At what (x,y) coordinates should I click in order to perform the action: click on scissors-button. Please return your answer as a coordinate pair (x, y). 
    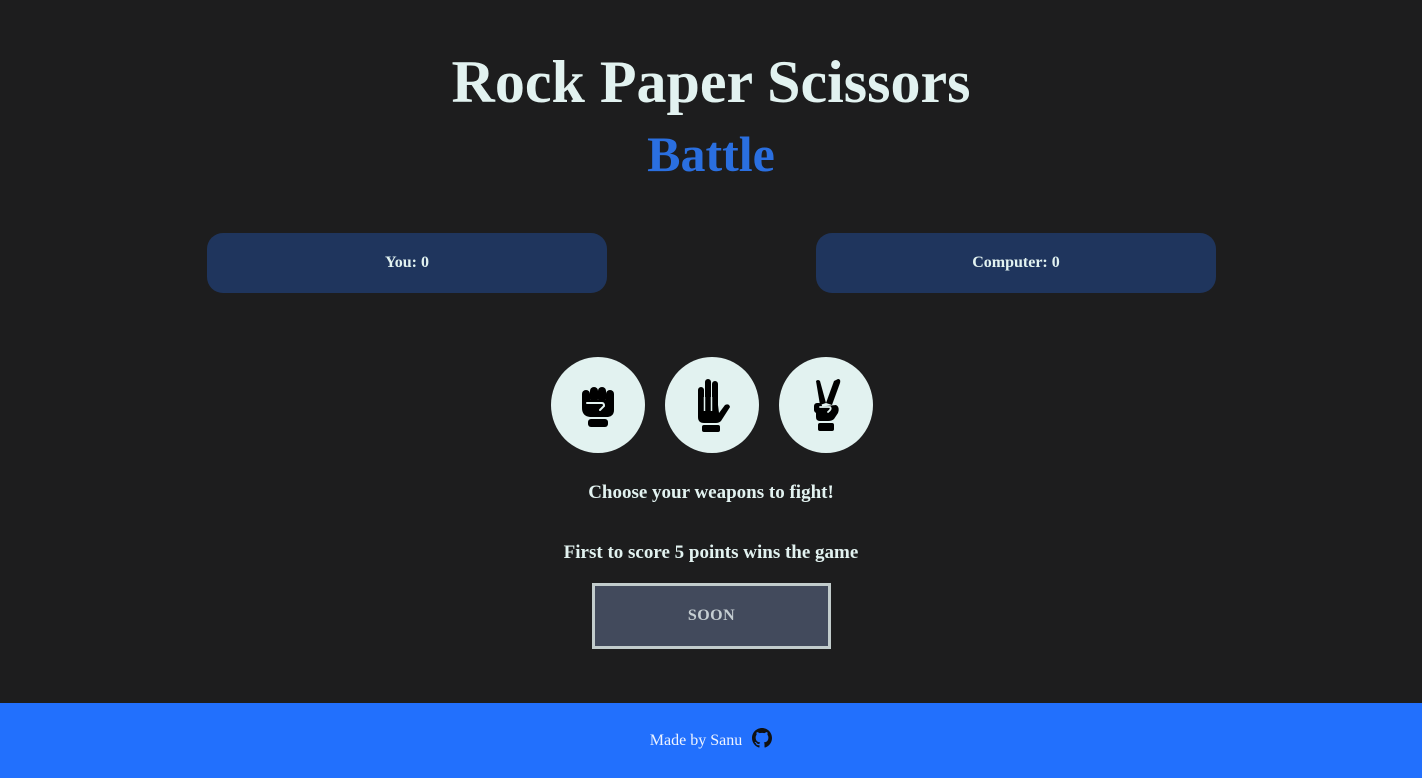
    Looking at the image, I should click on (826, 405).